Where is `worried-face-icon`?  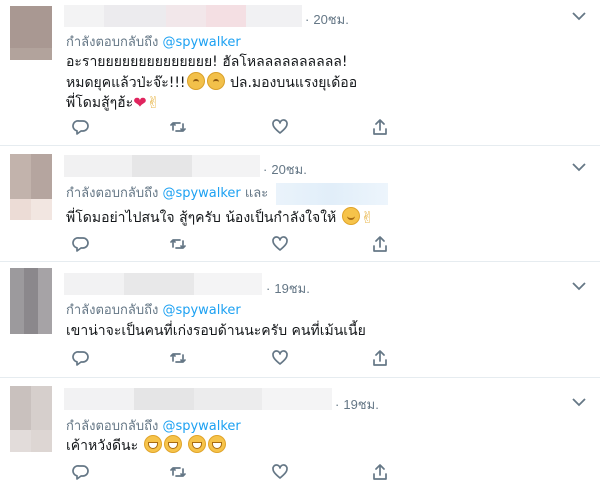
worried-face-icon is located at coordinates (215, 81).